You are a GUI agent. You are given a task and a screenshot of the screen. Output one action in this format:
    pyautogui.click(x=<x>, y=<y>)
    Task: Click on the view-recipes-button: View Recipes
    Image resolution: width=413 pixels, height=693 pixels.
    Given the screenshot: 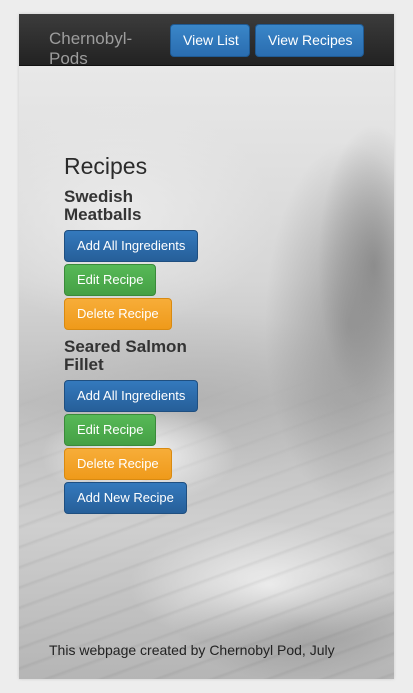 What is the action you would take?
    pyautogui.click(x=309, y=40)
    